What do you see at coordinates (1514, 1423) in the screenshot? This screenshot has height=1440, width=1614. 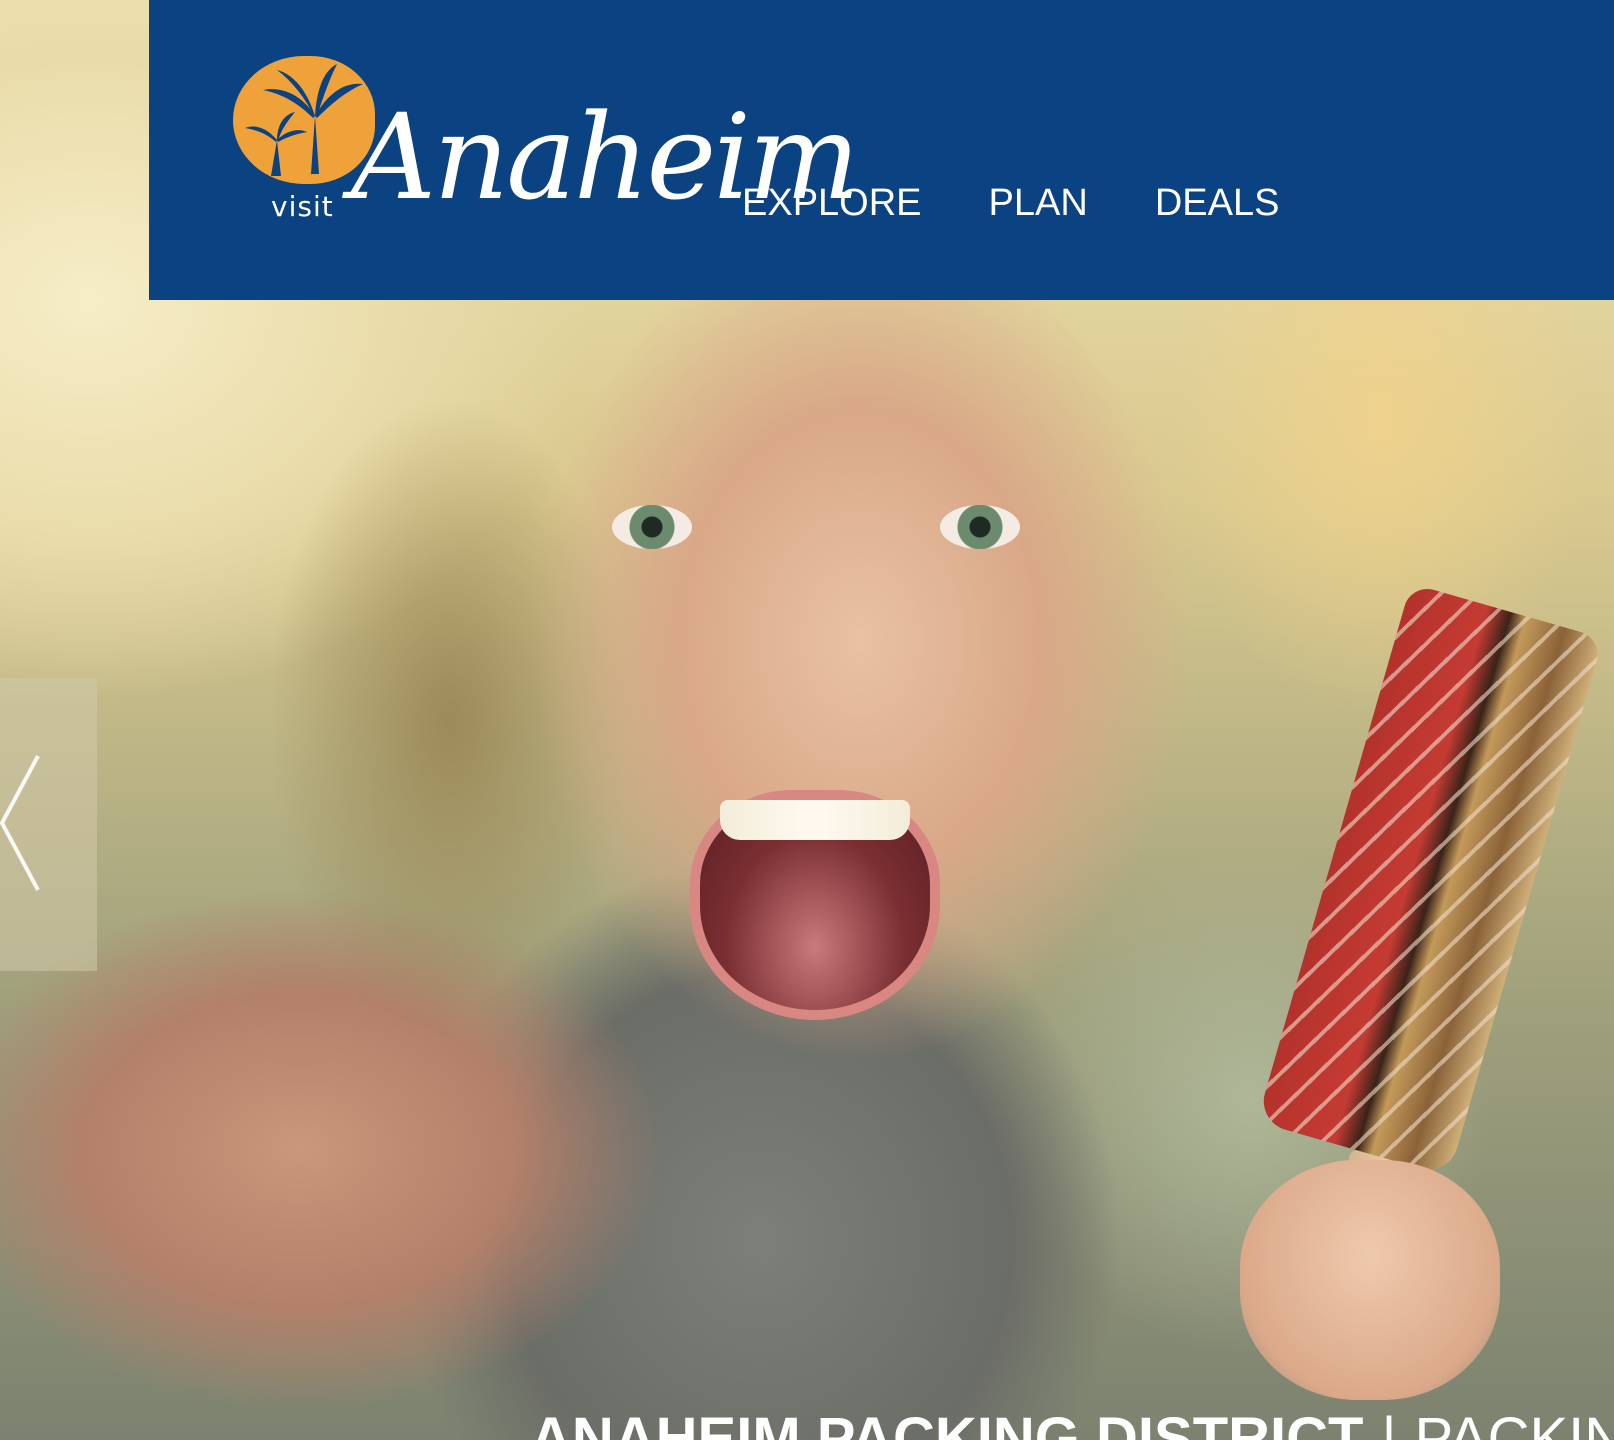 I see `caption-subtitle: PACKING H` at bounding box center [1514, 1423].